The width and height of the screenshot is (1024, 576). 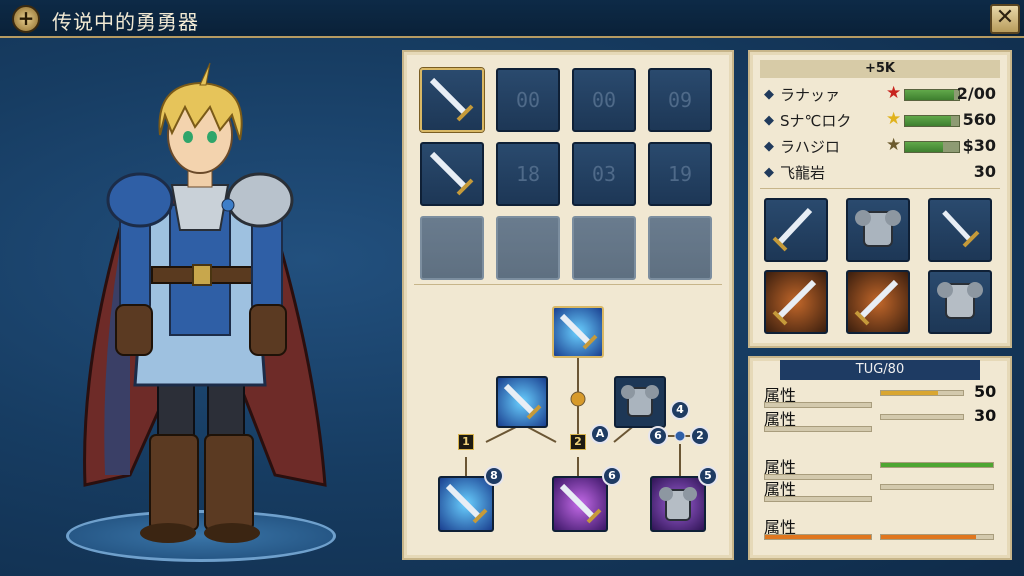 What do you see at coordinates (810, 147) in the screenshot?
I see `stat-label: ラハジロ` at bounding box center [810, 147].